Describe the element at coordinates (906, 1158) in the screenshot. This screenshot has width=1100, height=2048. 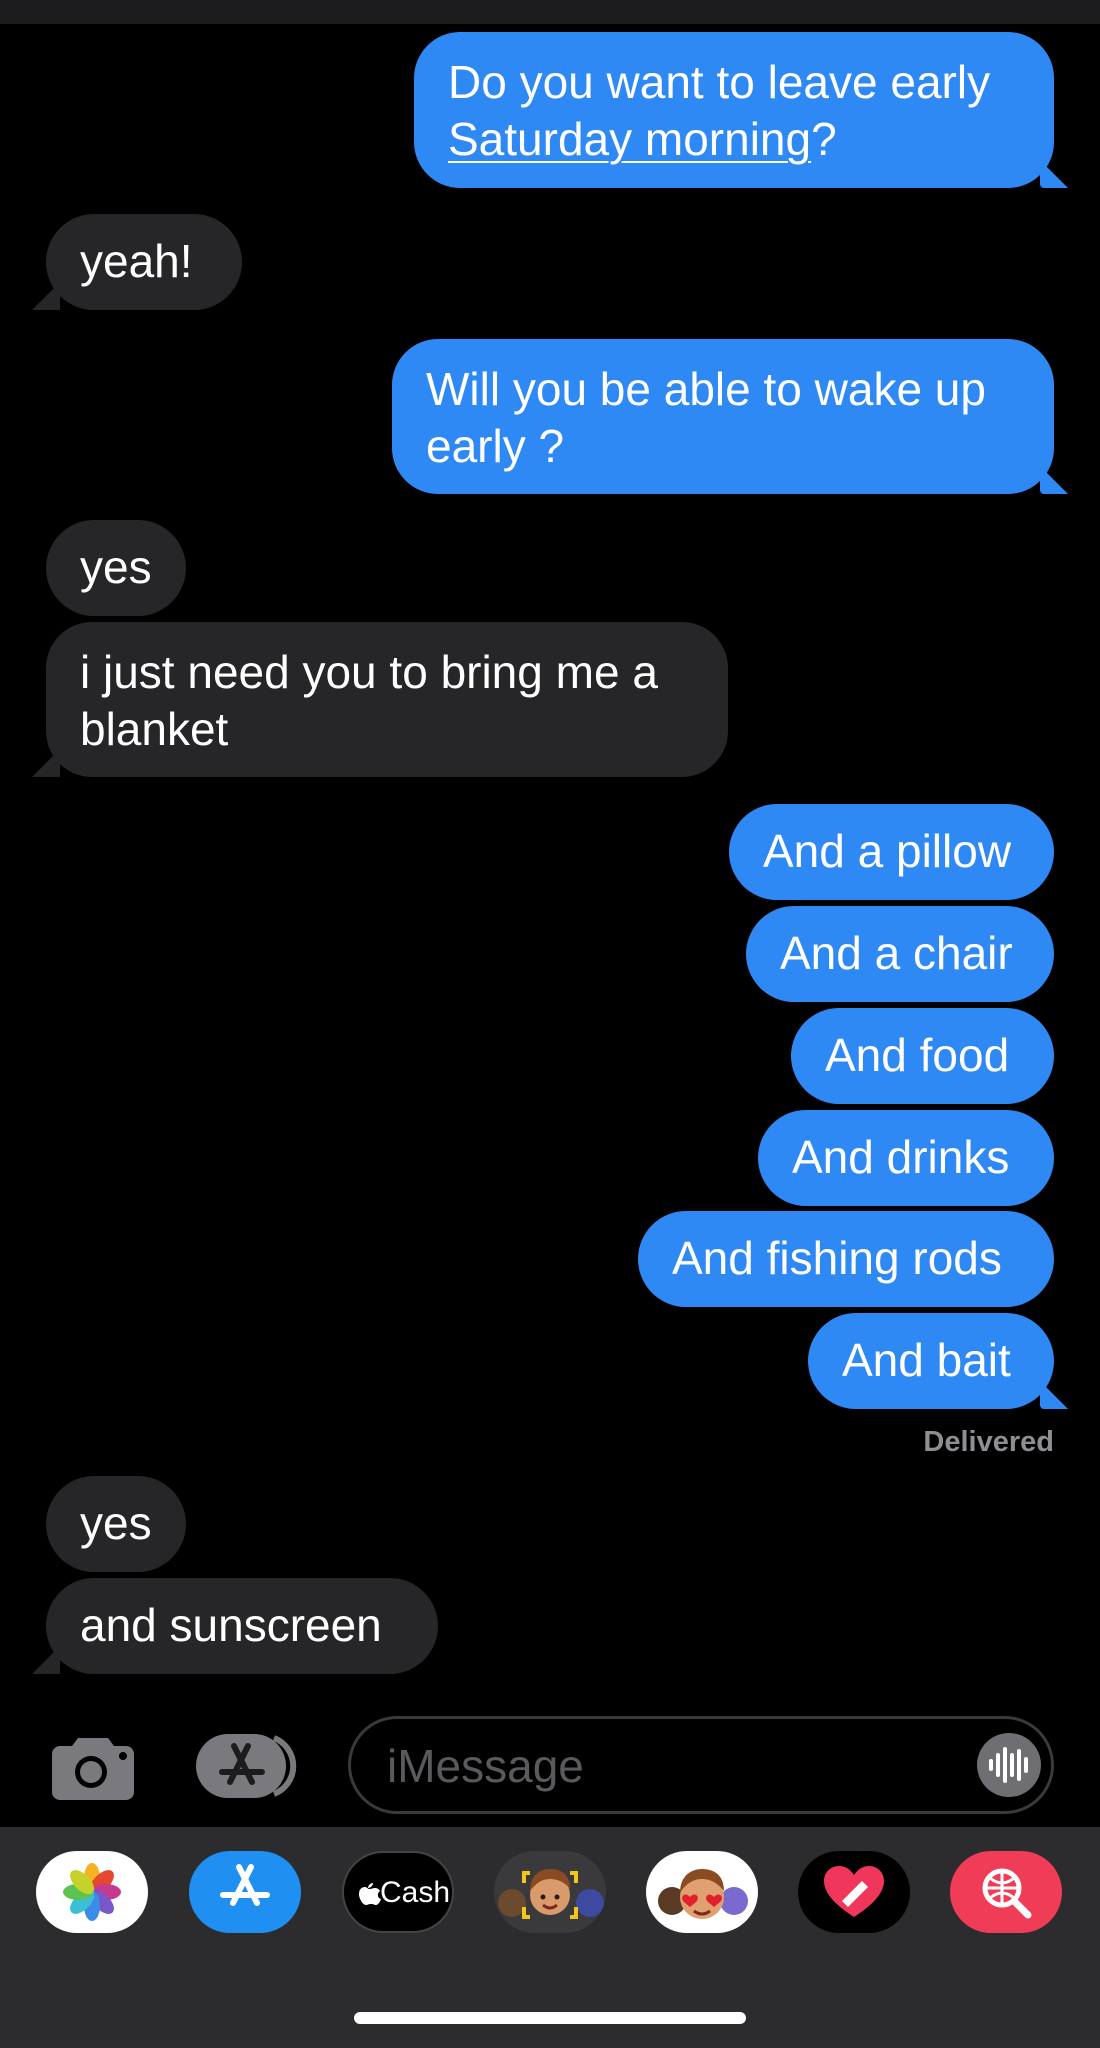
I see `outgoing-message: And drinks` at that location.